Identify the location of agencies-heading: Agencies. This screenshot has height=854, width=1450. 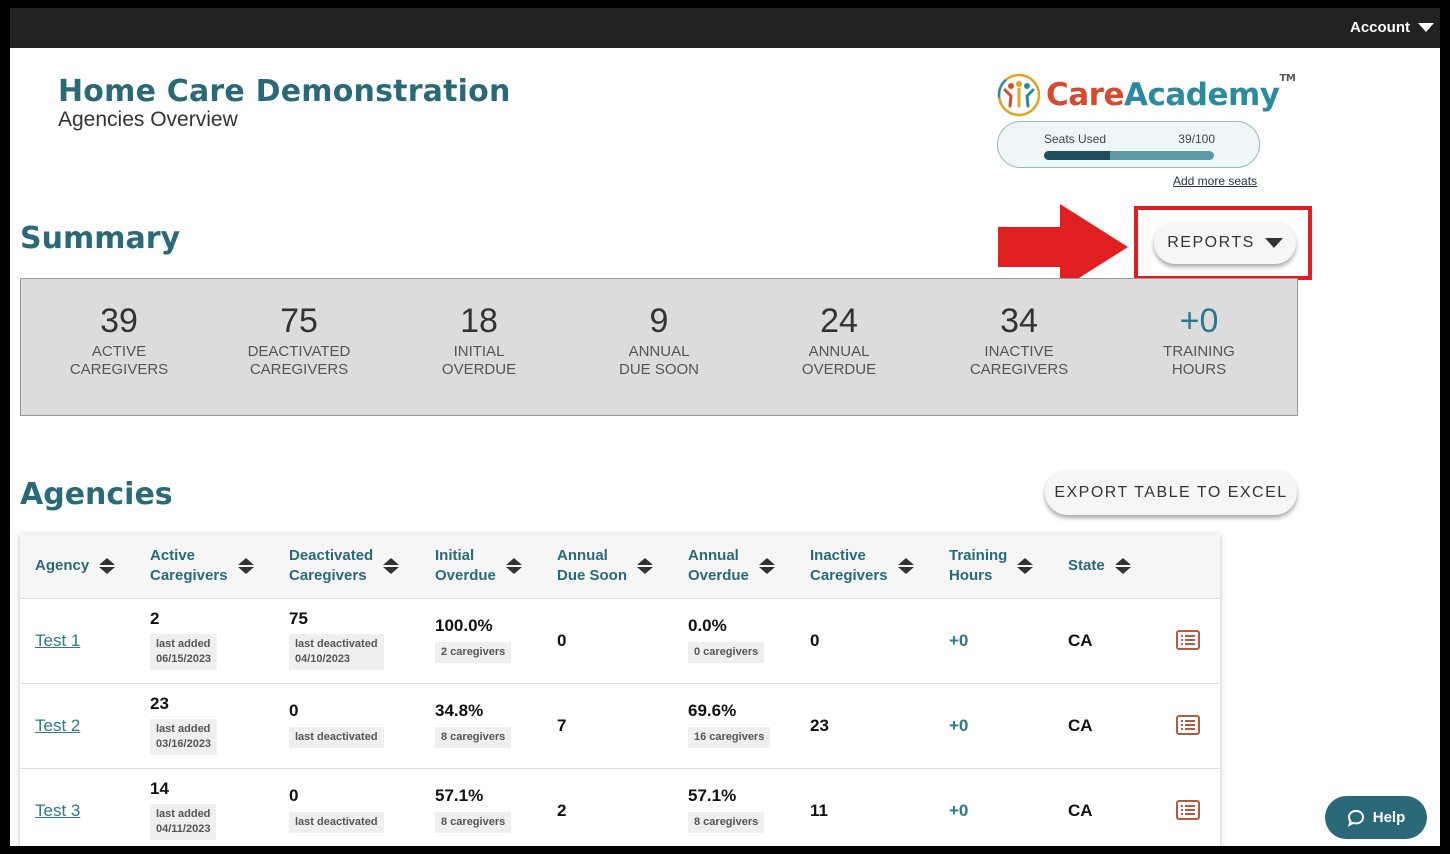
(96, 494).